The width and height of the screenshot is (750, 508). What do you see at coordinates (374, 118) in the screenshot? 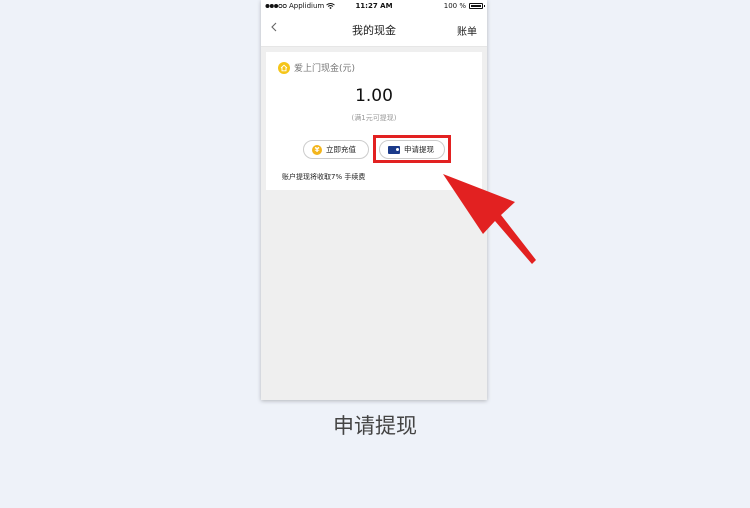
I see `withdraw-threshold-hint: (满1元可提现)` at bounding box center [374, 118].